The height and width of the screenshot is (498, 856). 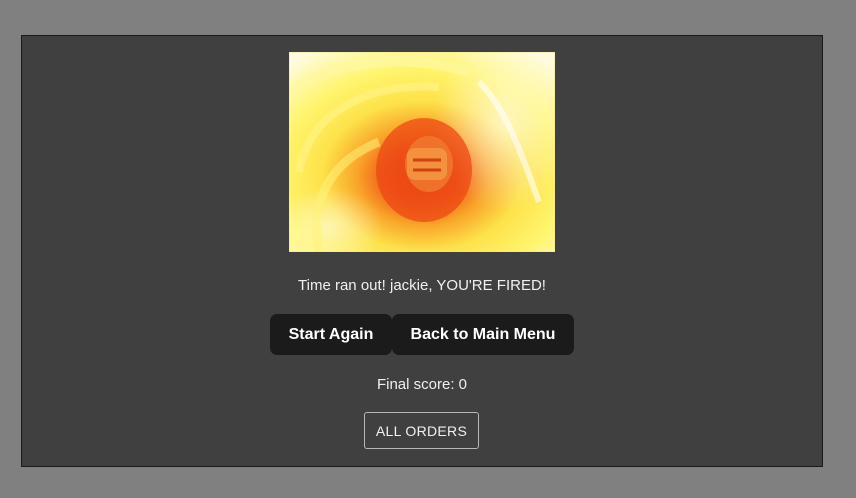 What do you see at coordinates (483, 334) in the screenshot?
I see `main-menu-button: Back to Main Menu` at bounding box center [483, 334].